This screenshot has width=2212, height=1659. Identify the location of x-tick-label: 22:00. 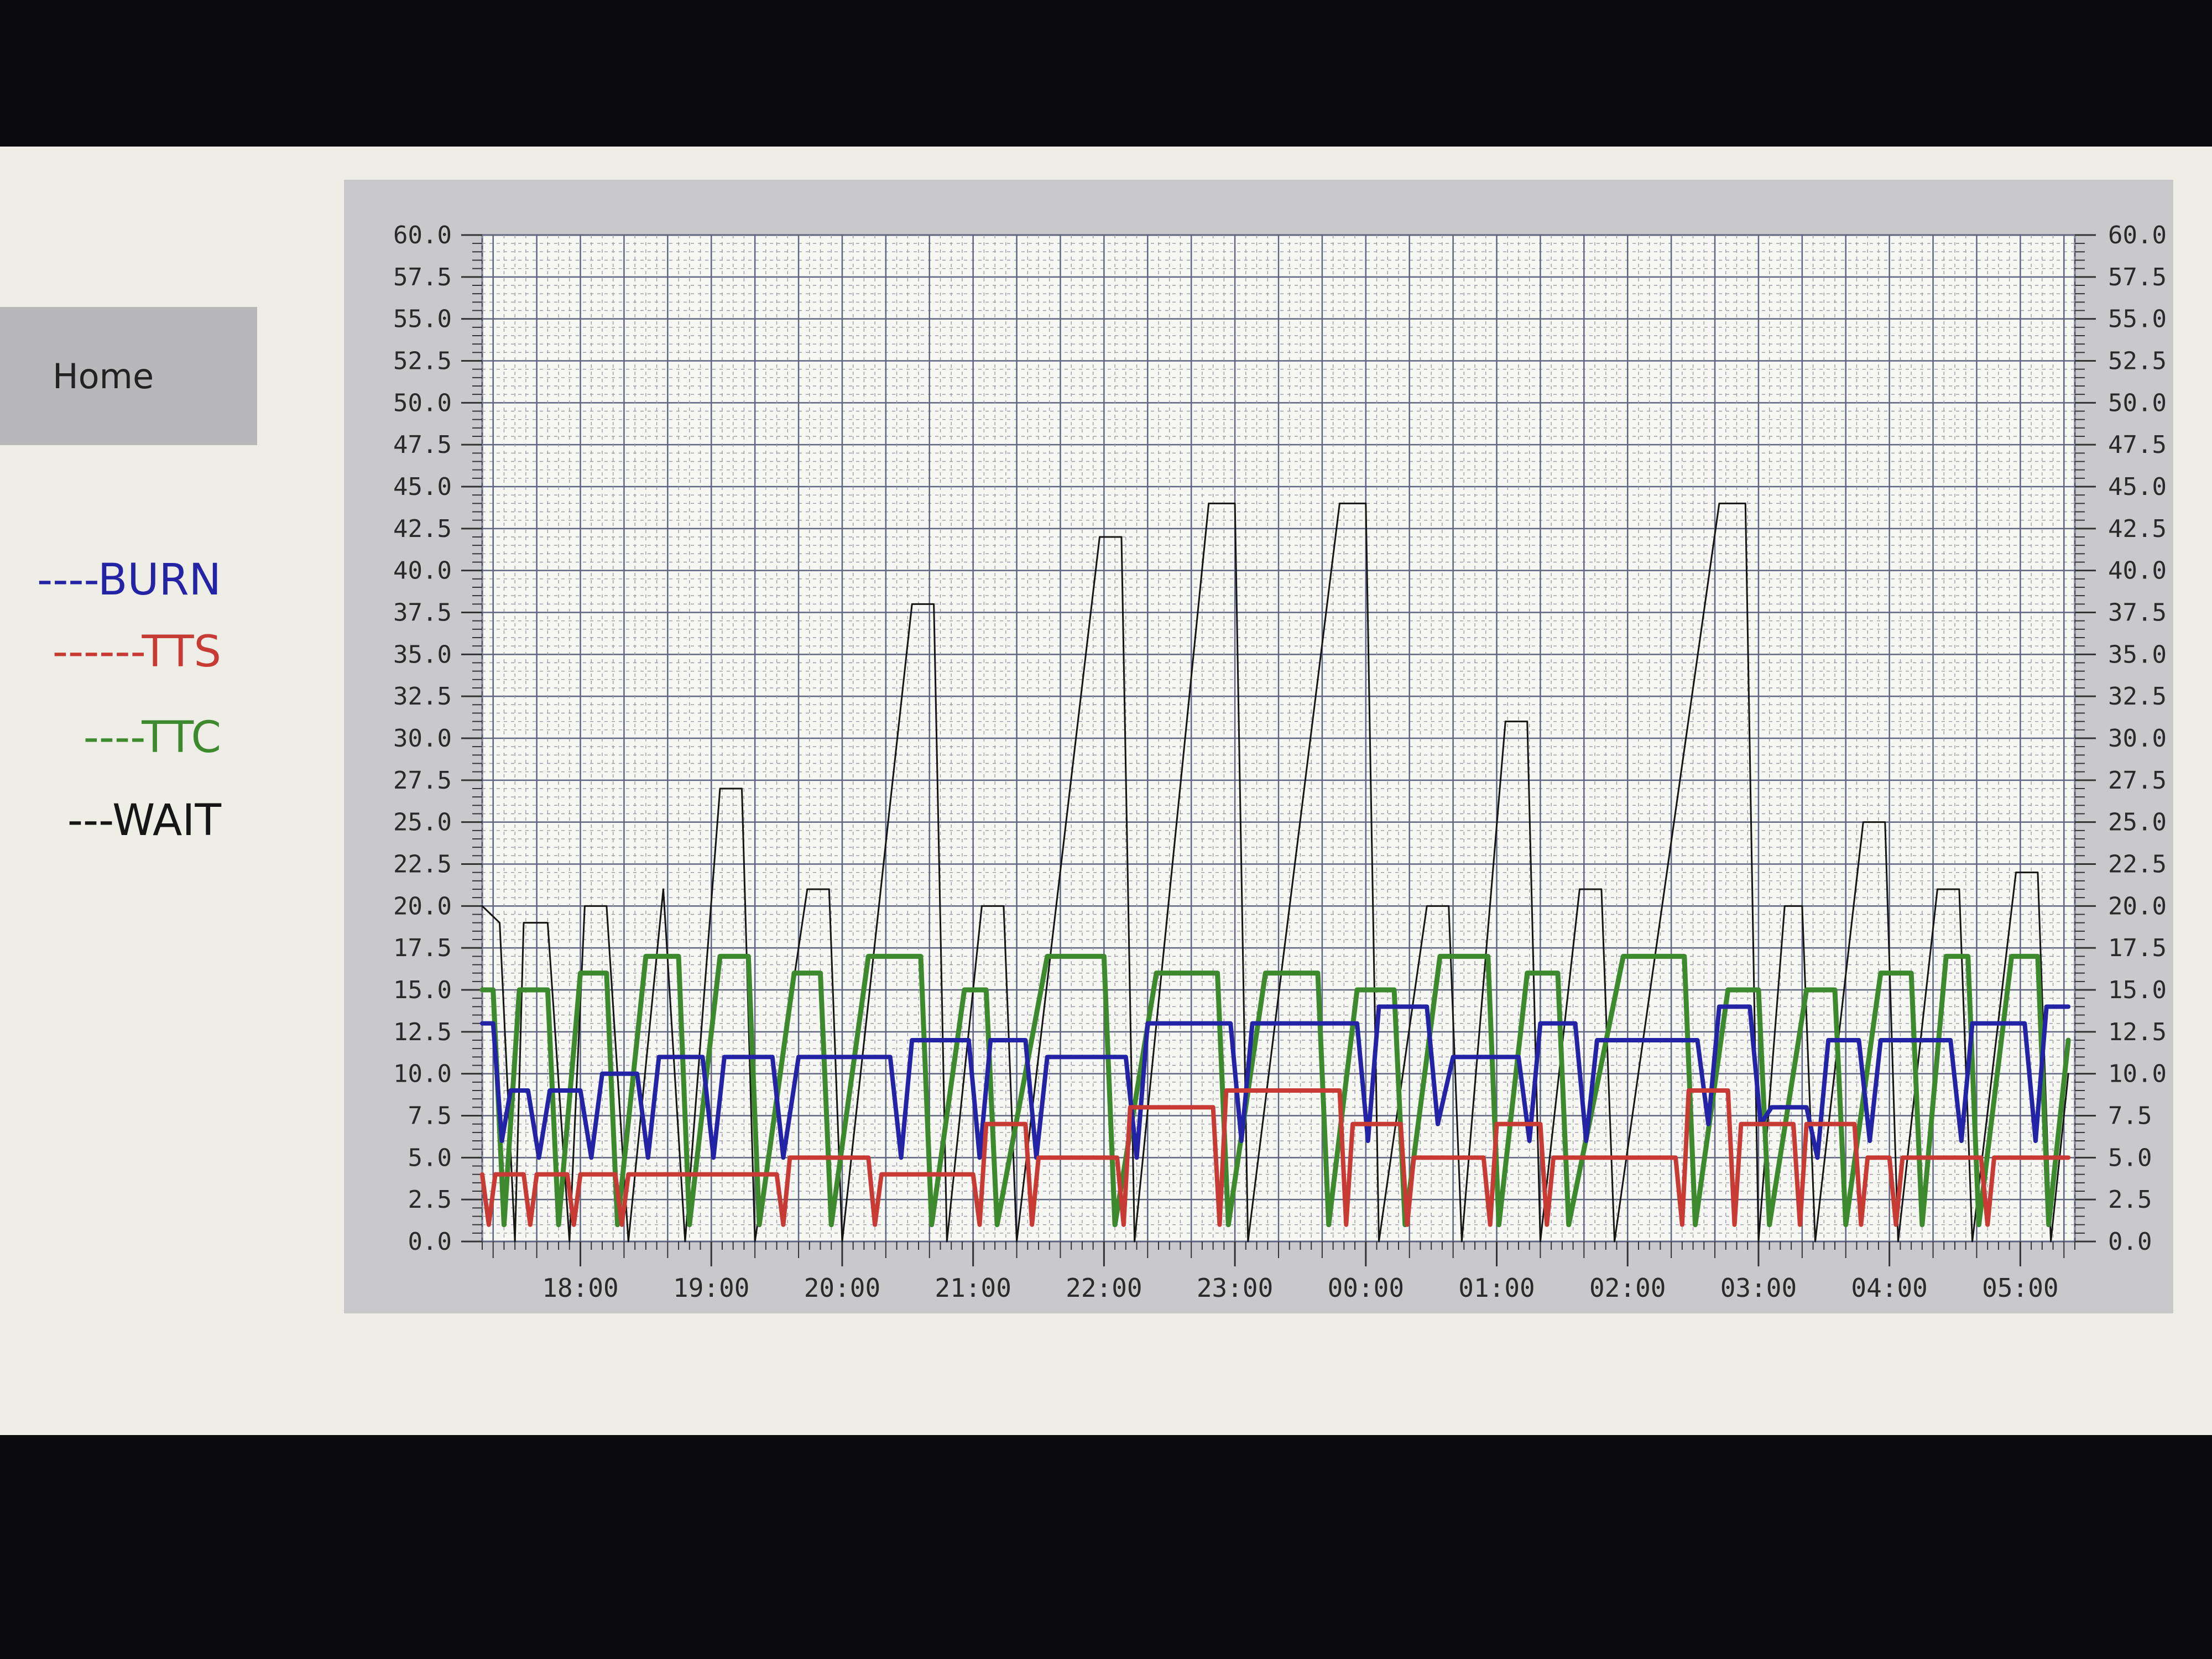
(1104, 1288).